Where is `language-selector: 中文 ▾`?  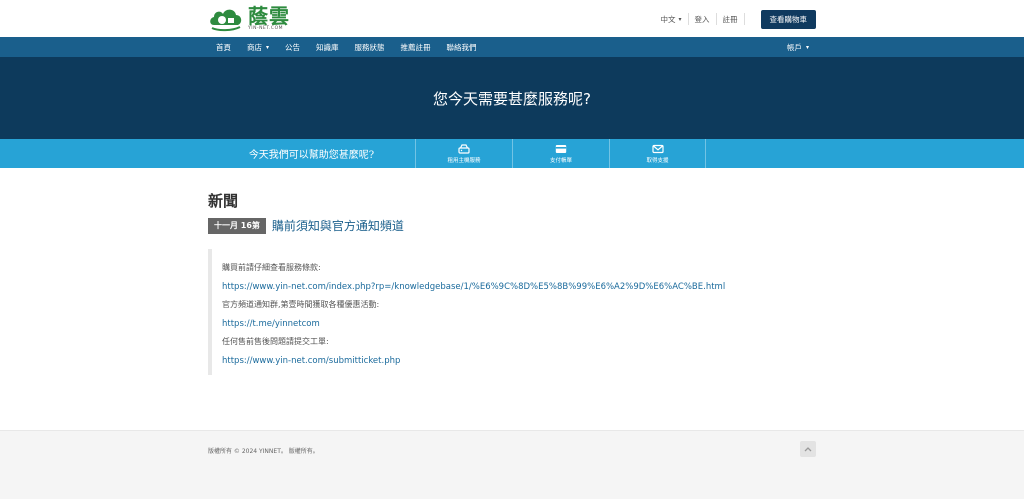
language-selector: 中文 ▾ is located at coordinates (670, 19).